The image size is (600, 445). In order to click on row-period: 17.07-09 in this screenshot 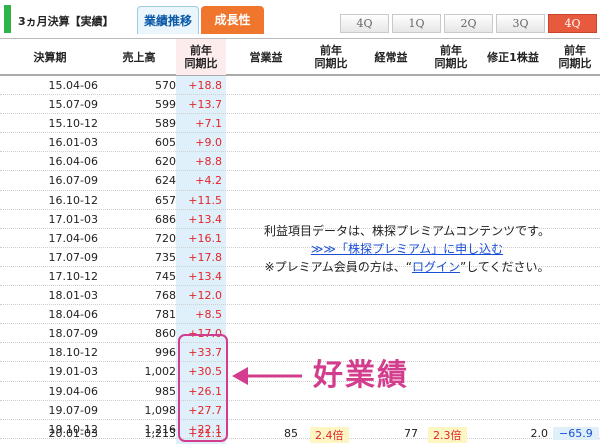, I will do `click(73, 257)`.